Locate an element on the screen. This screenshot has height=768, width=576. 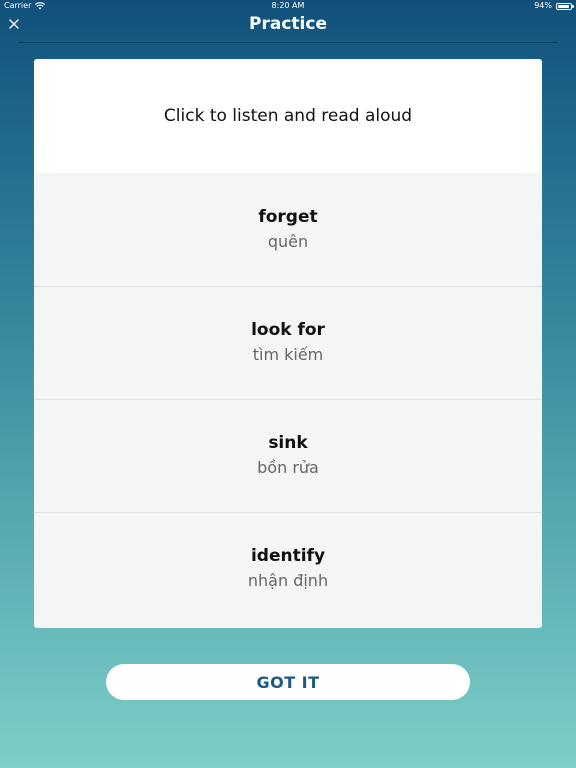
word-row-sink: sink bồn rửa is located at coordinates (288, 455).